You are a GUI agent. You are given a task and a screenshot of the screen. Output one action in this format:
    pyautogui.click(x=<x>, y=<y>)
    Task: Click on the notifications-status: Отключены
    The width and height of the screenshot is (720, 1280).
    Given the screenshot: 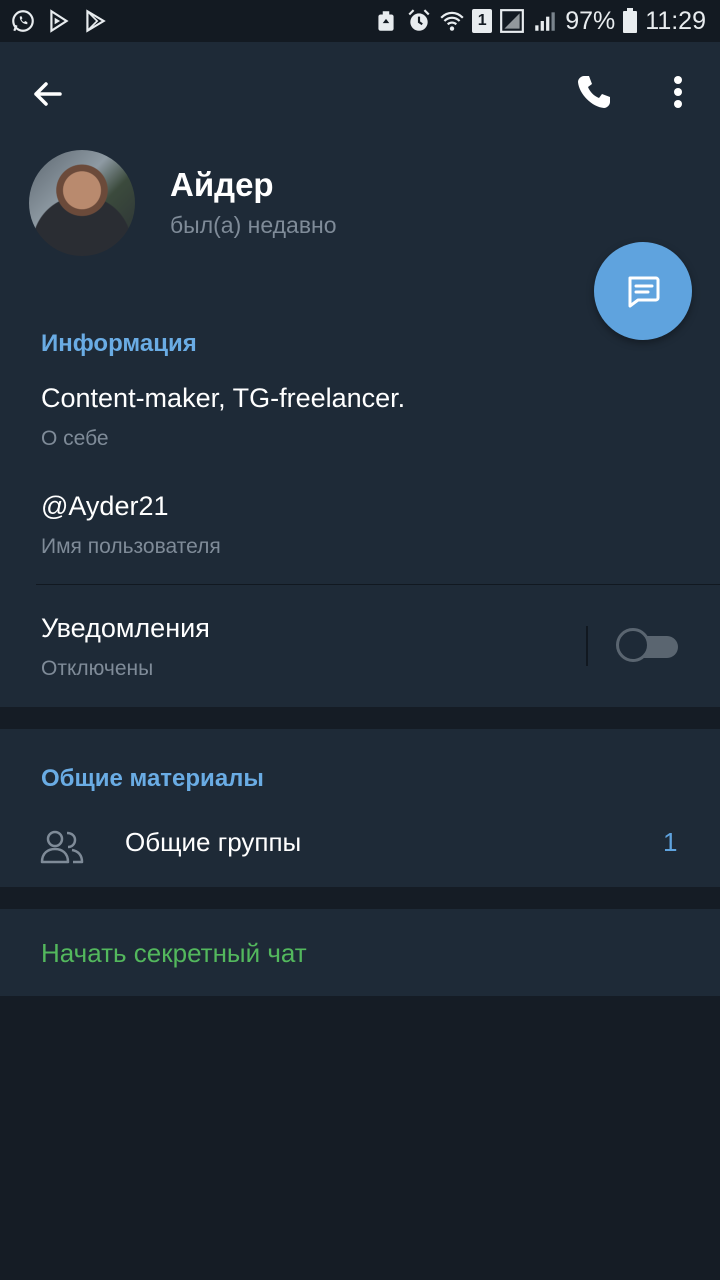 What is the action you would take?
    pyautogui.click(x=97, y=668)
    